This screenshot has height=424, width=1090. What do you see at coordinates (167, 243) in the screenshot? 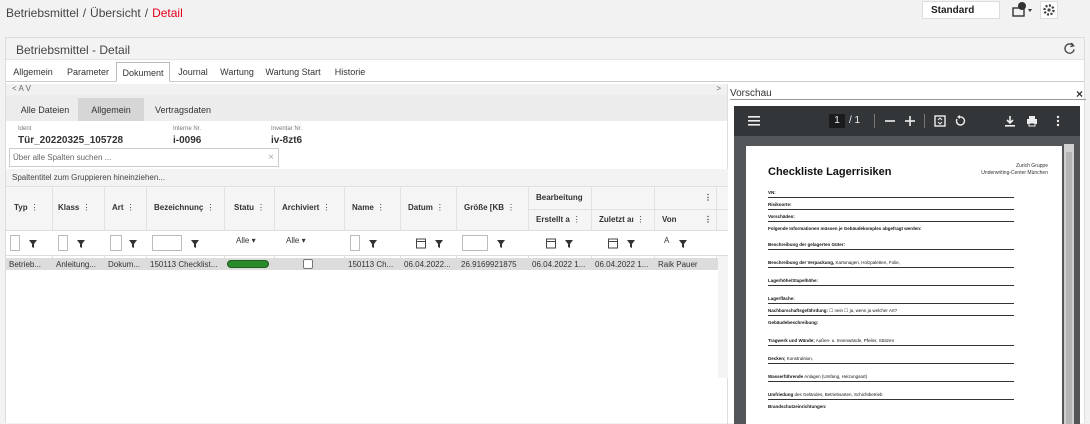
I see `filter-bezeichnung` at bounding box center [167, 243].